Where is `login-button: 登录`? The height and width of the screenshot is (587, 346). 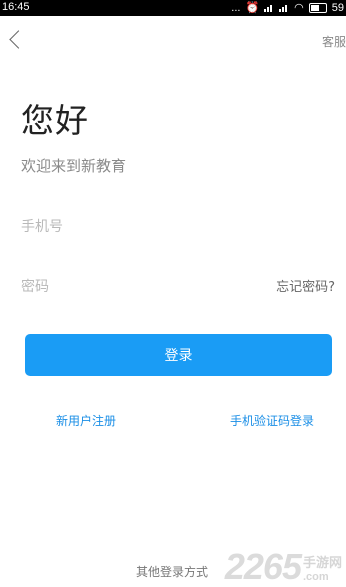 login-button: 登录 is located at coordinates (178, 355).